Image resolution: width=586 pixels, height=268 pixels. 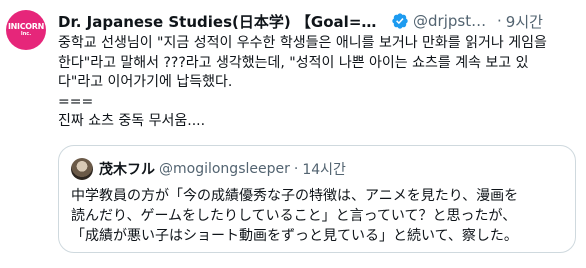 I want to click on quoted-author-name: 茂木フル, so click(x=127, y=170).